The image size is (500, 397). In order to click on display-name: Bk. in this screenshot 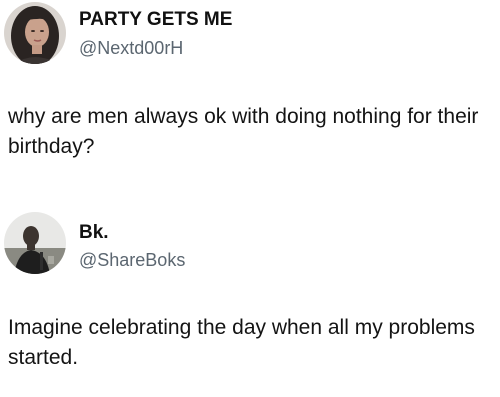, I will do `click(94, 233)`.